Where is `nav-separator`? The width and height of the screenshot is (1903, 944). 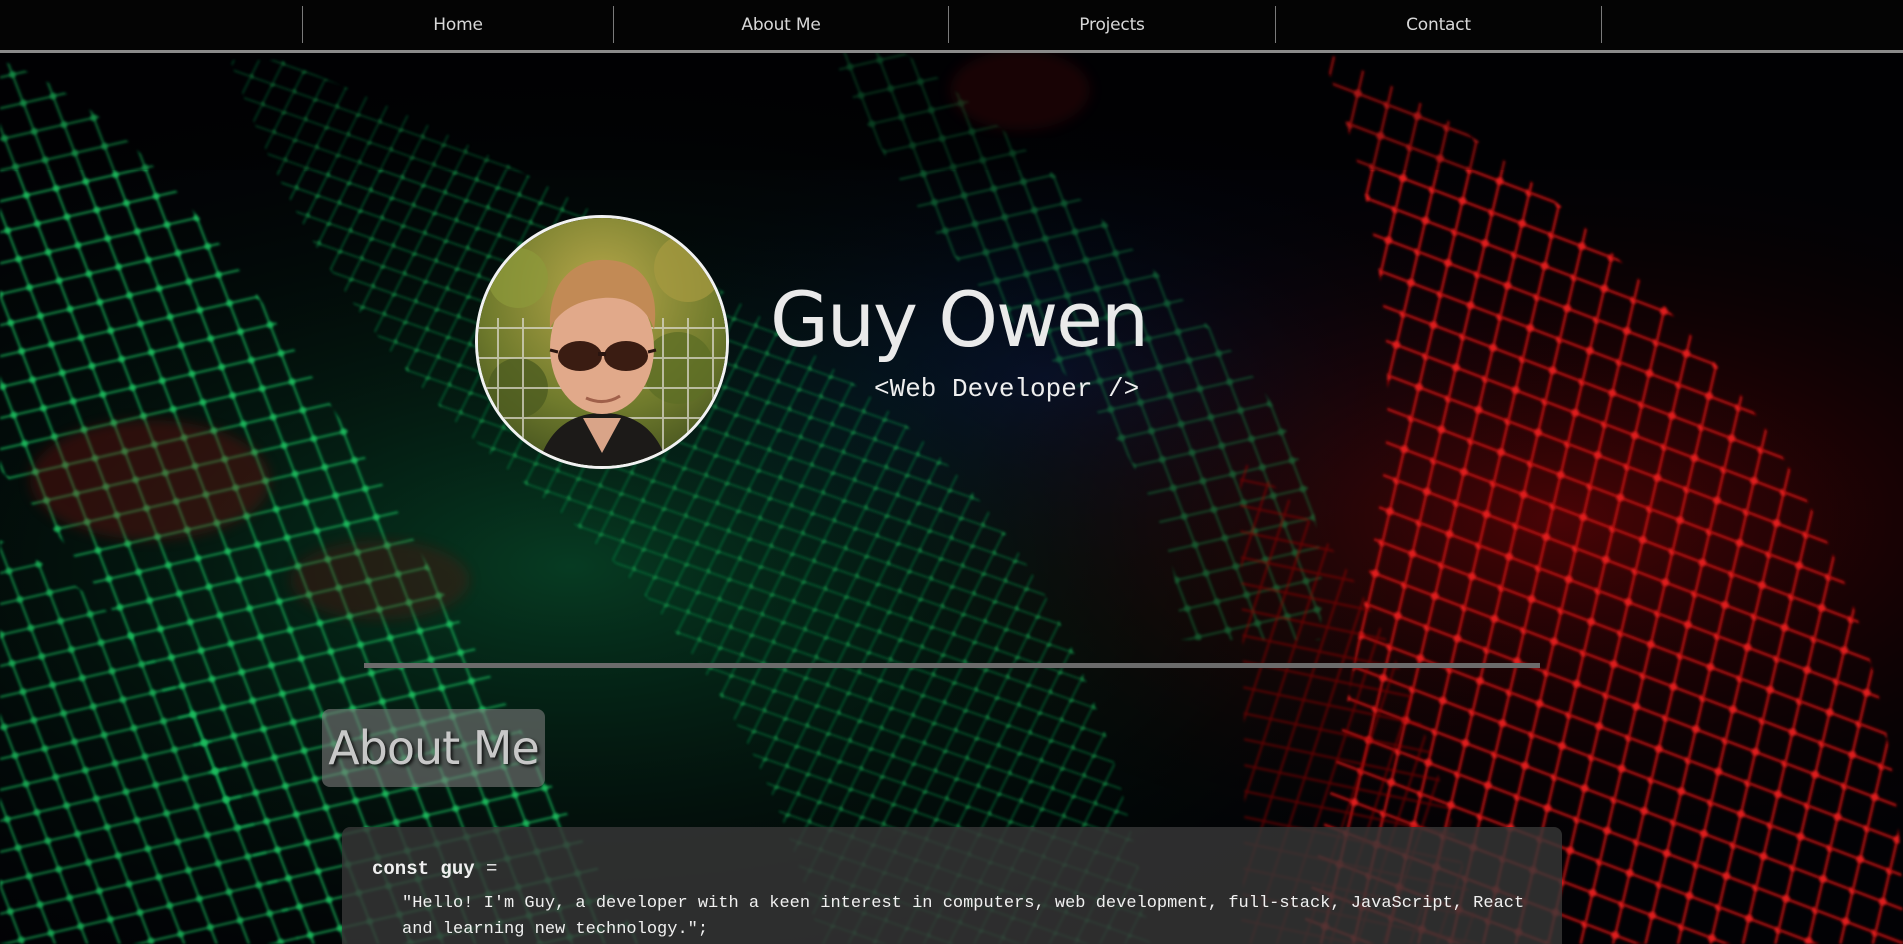 nav-separator is located at coordinates (1601, 24).